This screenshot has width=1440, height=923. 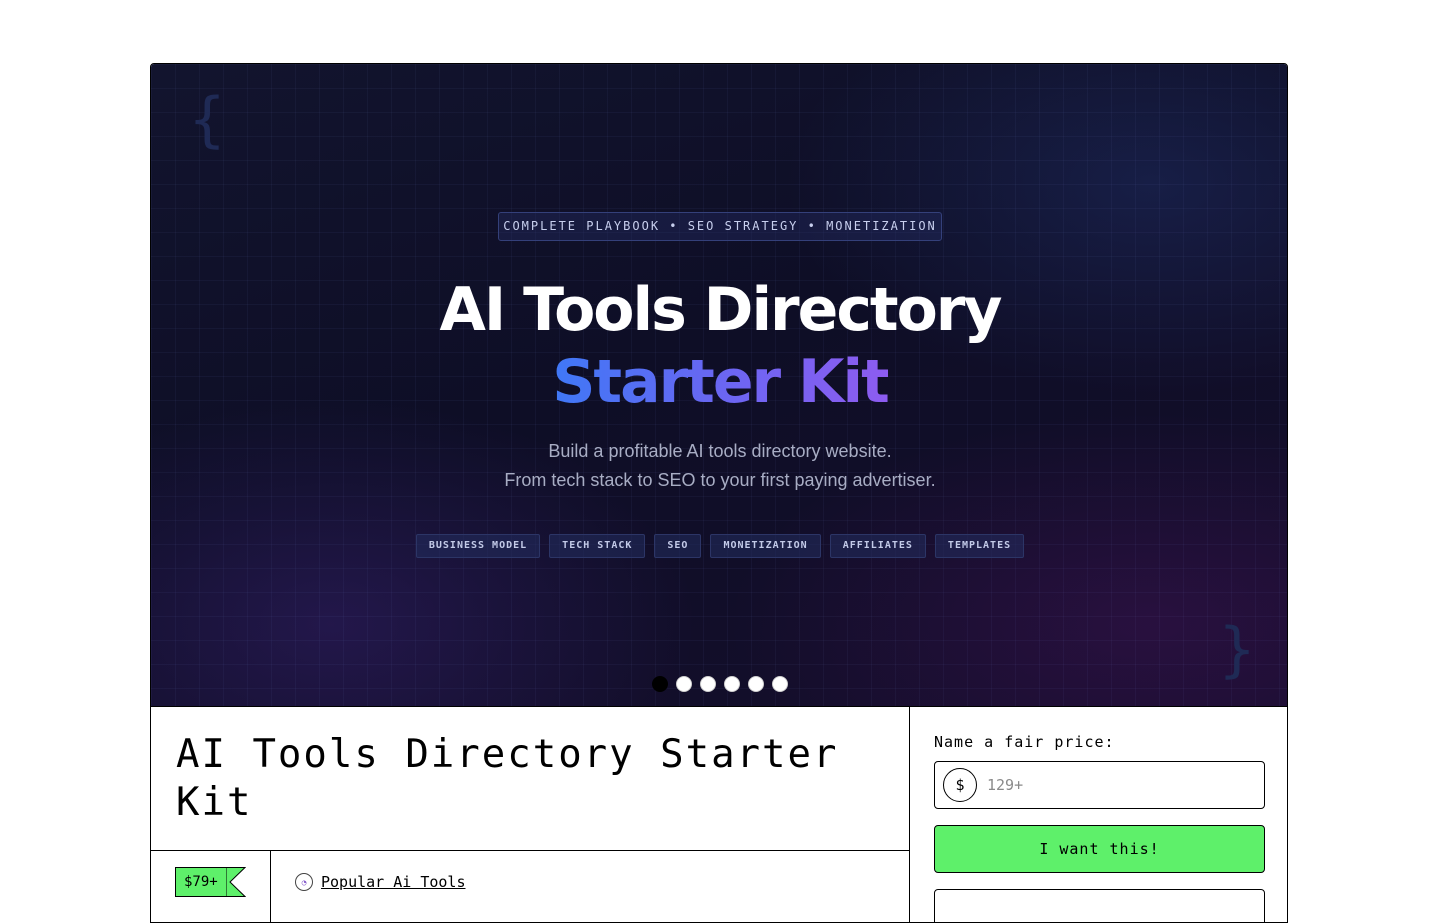 I want to click on cover-title-gradient-text: Starter Kit, so click(x=721, y=382).